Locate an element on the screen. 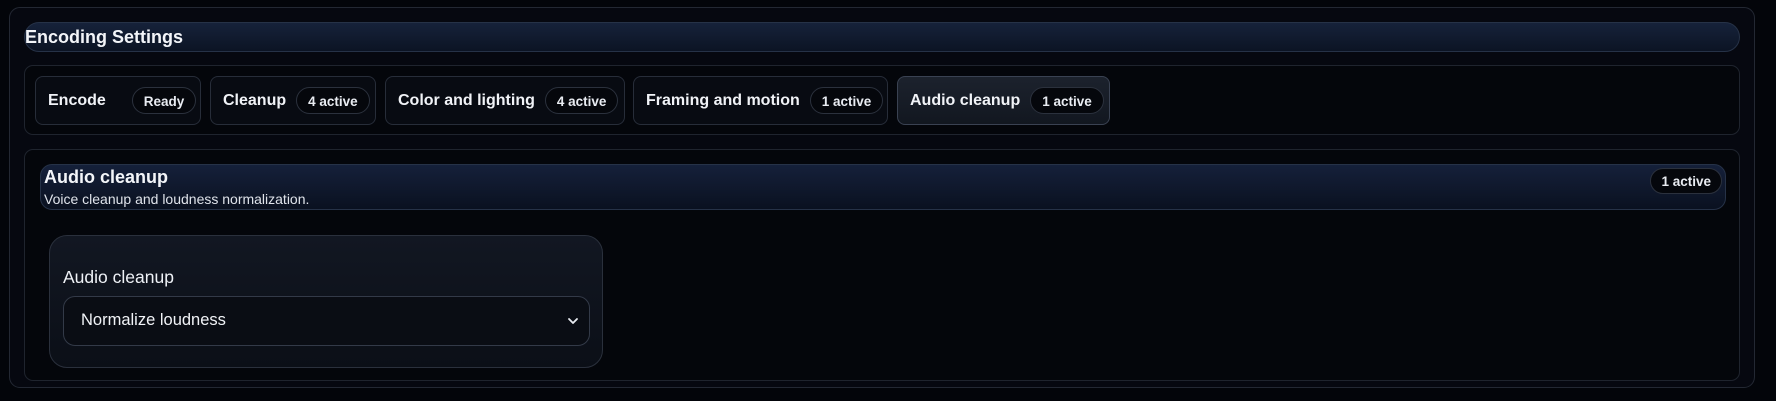 This screenshot has height=401, width=1776. header-bar: Encoding Settings is located at coordinates (882, 37).